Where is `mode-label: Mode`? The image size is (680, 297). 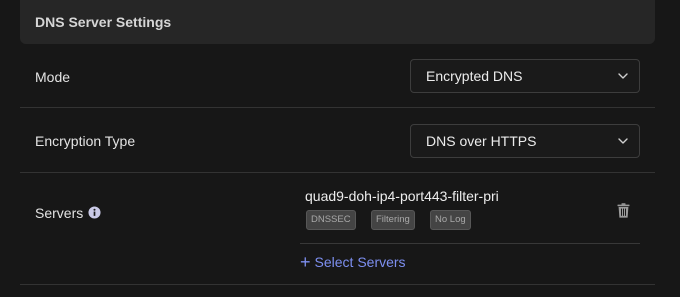
mode-label: Mode is located at coordinates (53, 77).